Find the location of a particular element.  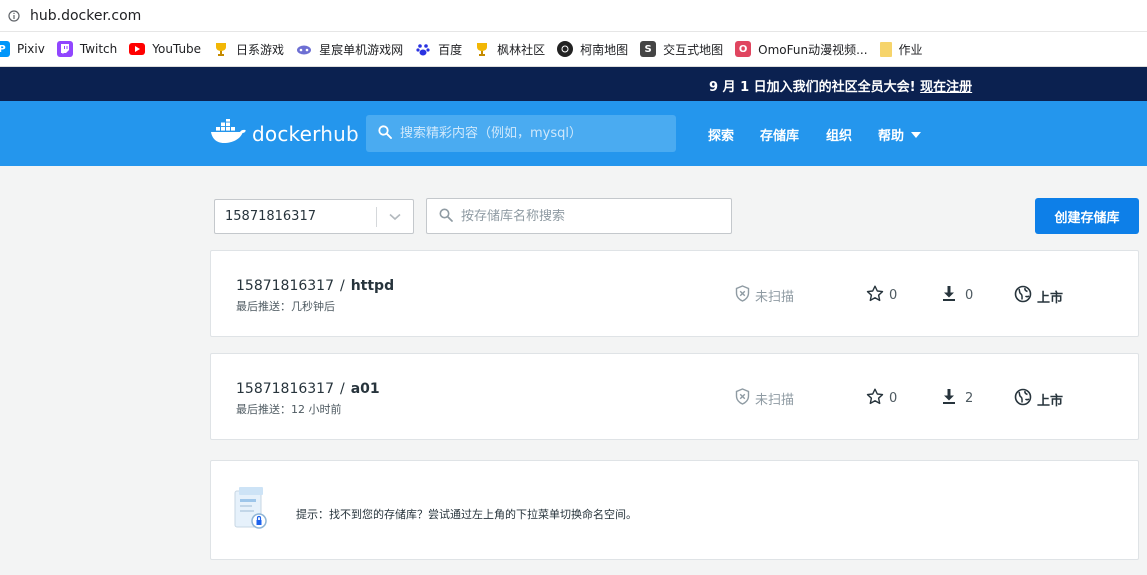

bookmark-label: 百度 is located at coordinates (450, 49).